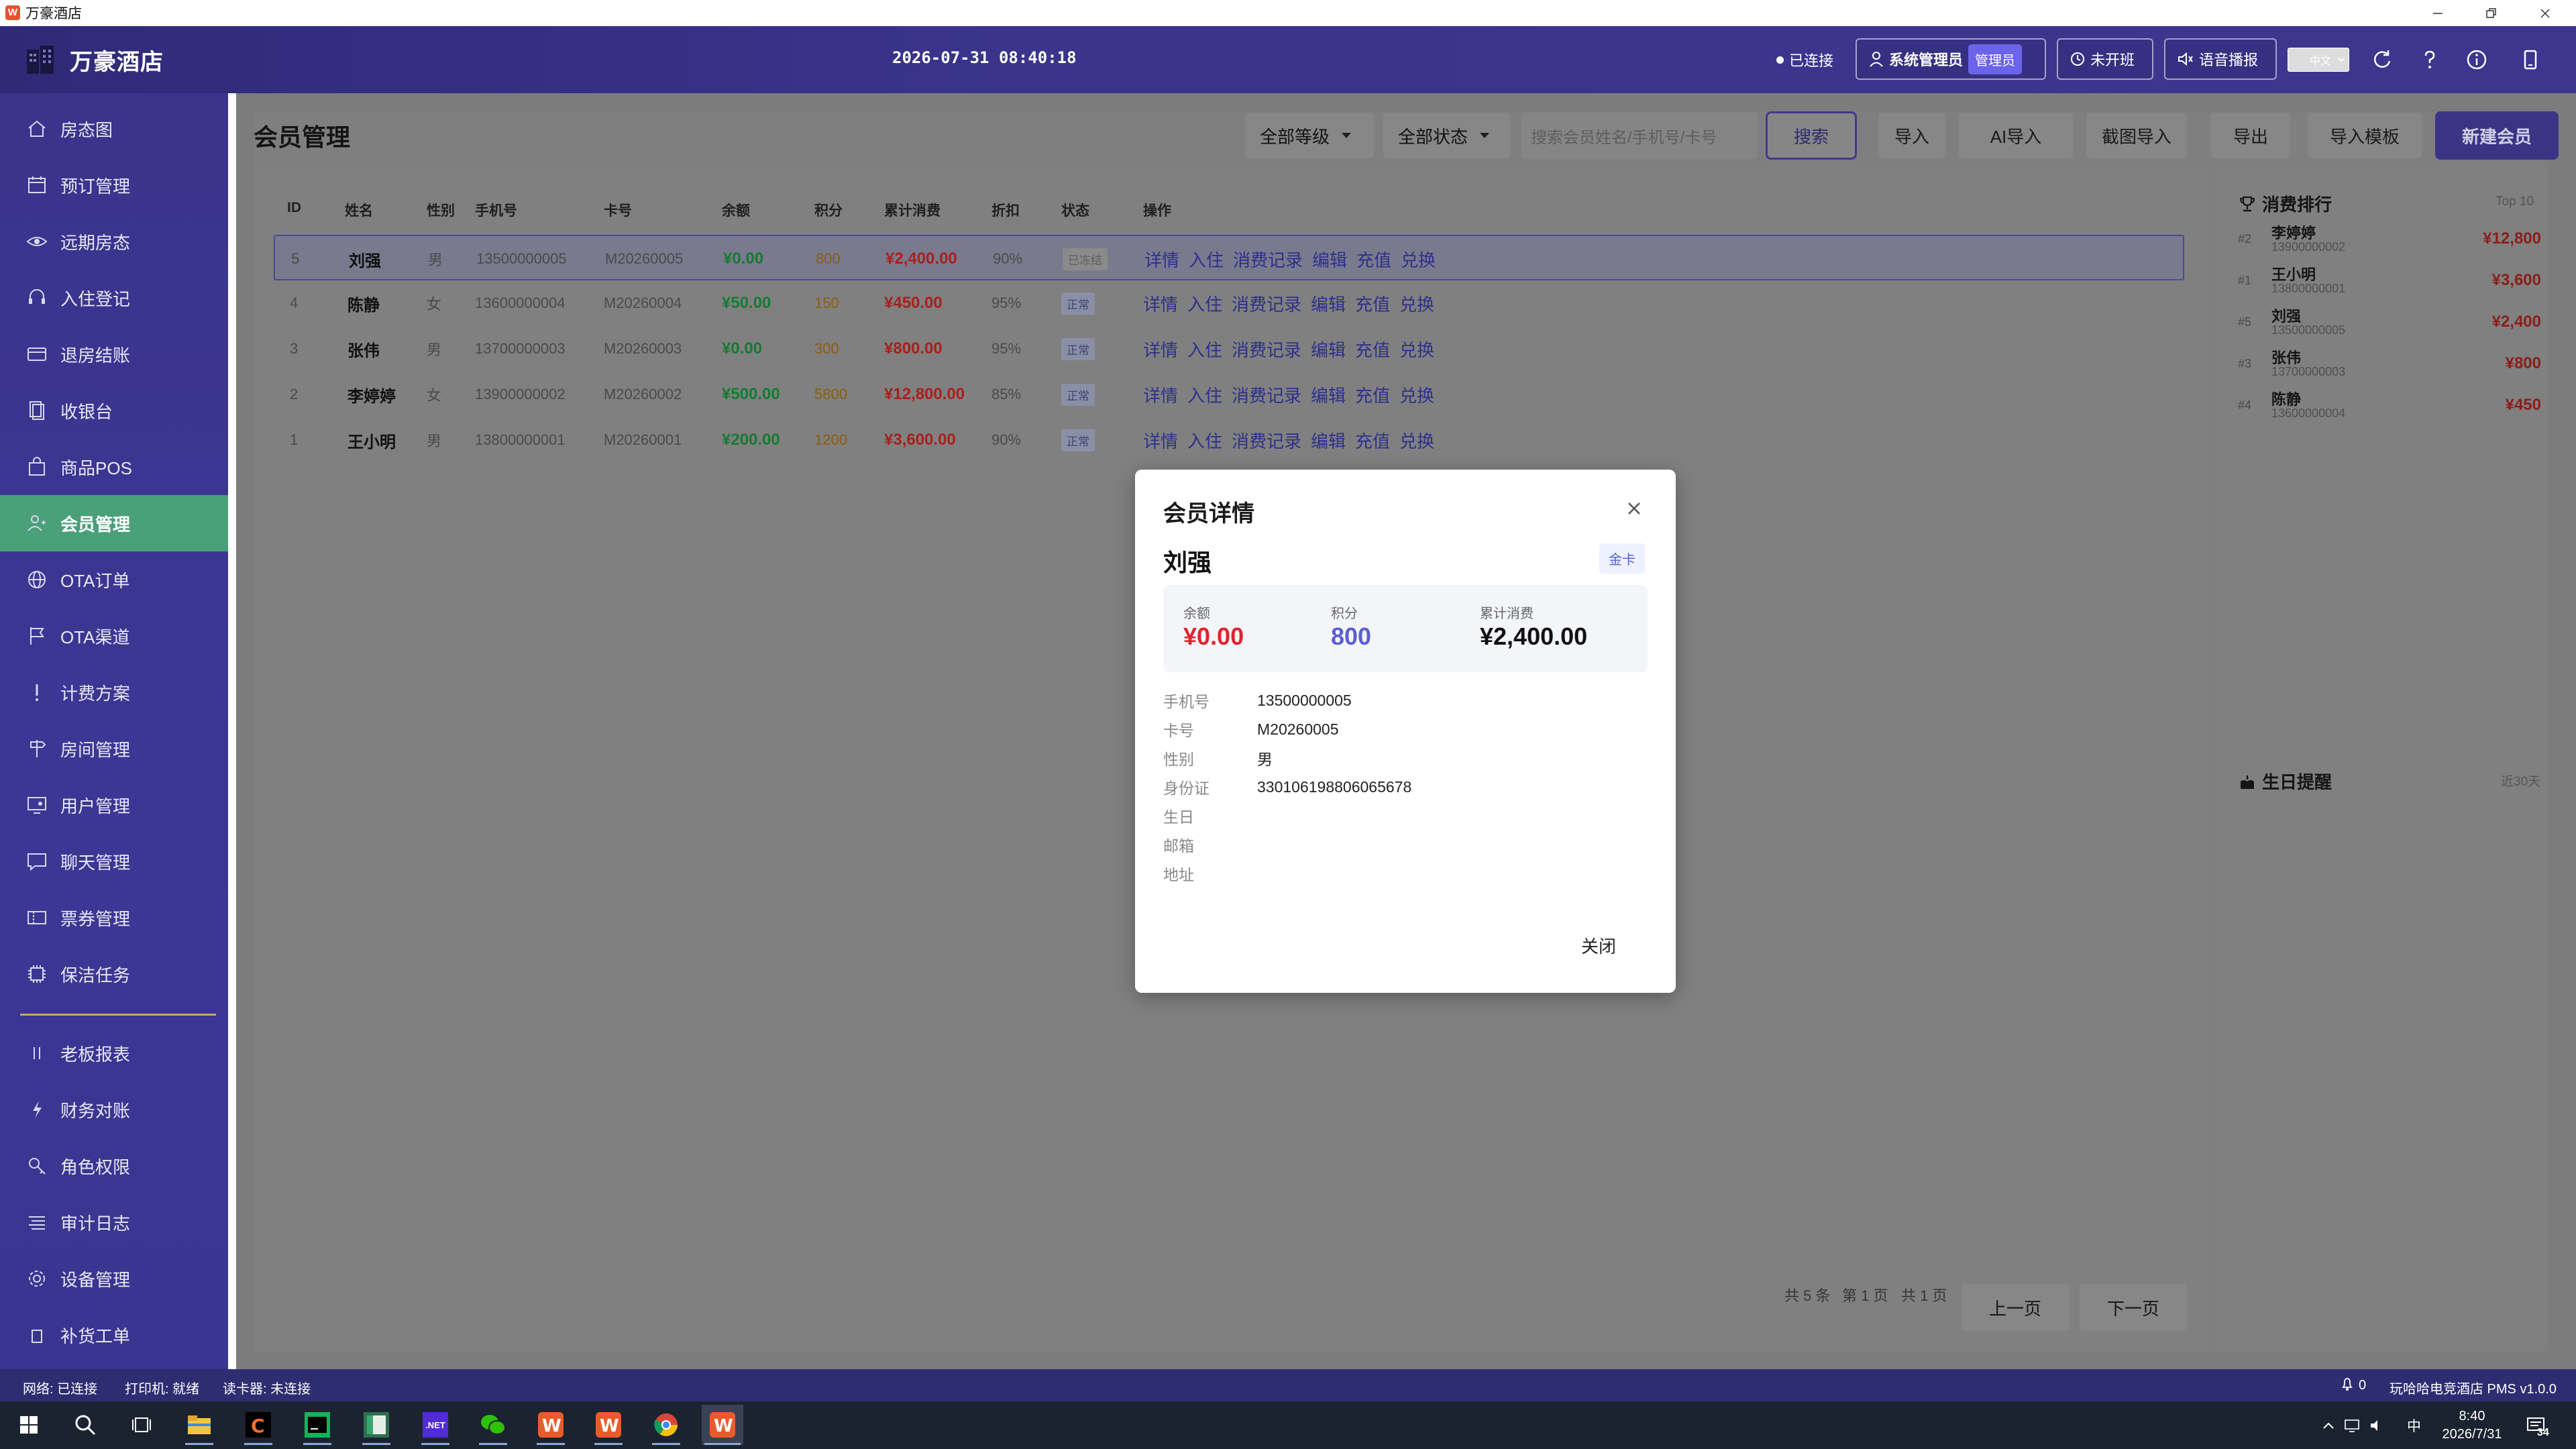  I want to click on sidebar-item-20: 设备管理, so click(114, 1278).